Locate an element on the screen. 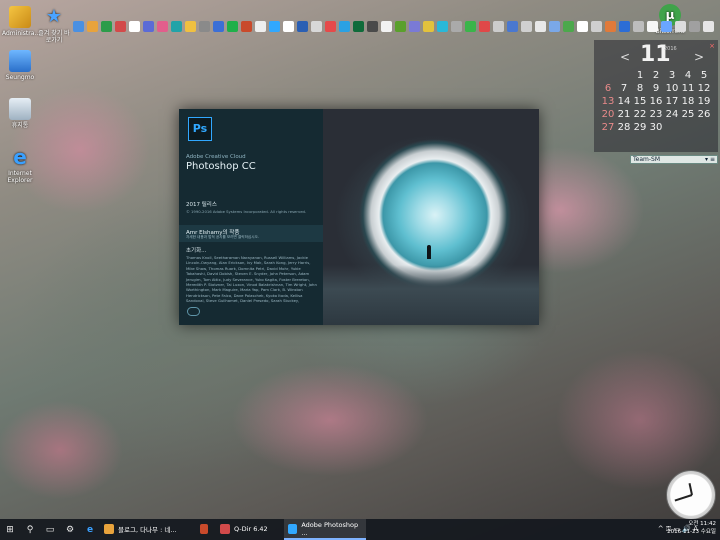  taskbar-app-button is located at coordinates (206, 529).